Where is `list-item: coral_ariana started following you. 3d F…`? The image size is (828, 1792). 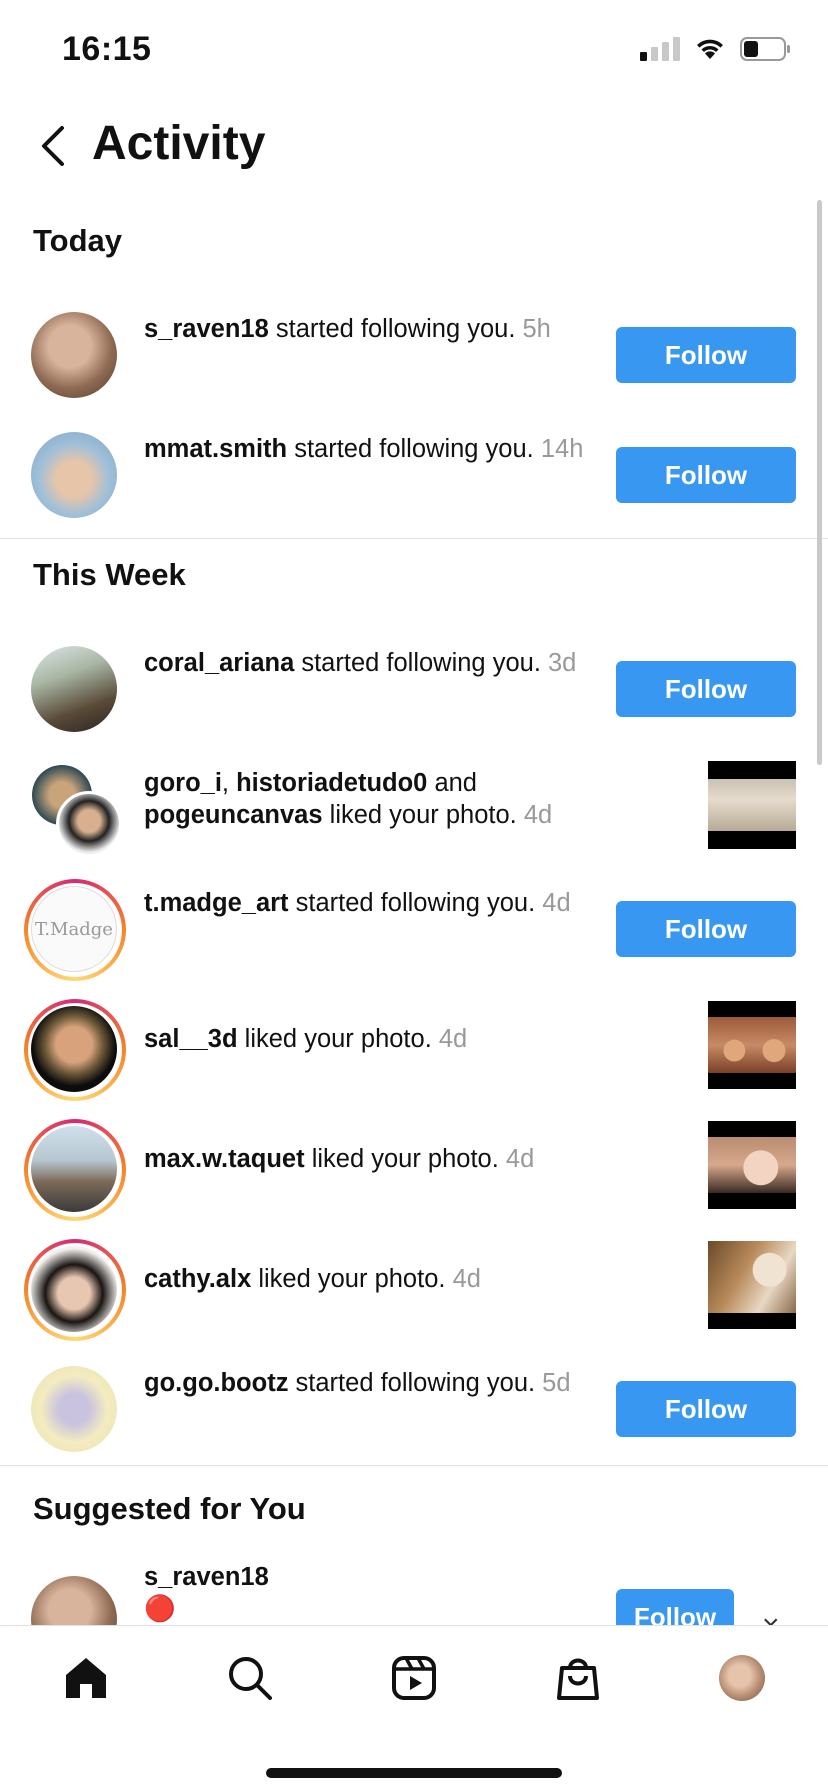
list-item: coral_ariana started following you. 3d F… is located at coordinates (414, 684).